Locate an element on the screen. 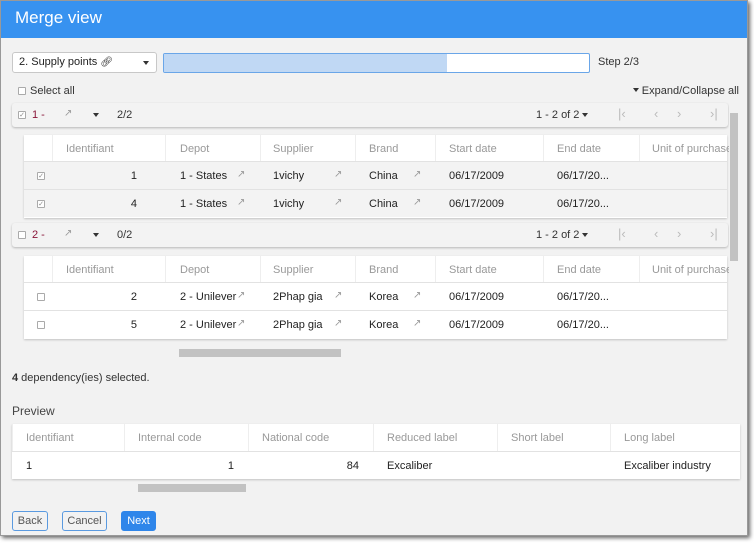 The height and width of the screenshot is (543, 754). selection-text: dependency(ies) selected. is located at coordinates (84, 378).